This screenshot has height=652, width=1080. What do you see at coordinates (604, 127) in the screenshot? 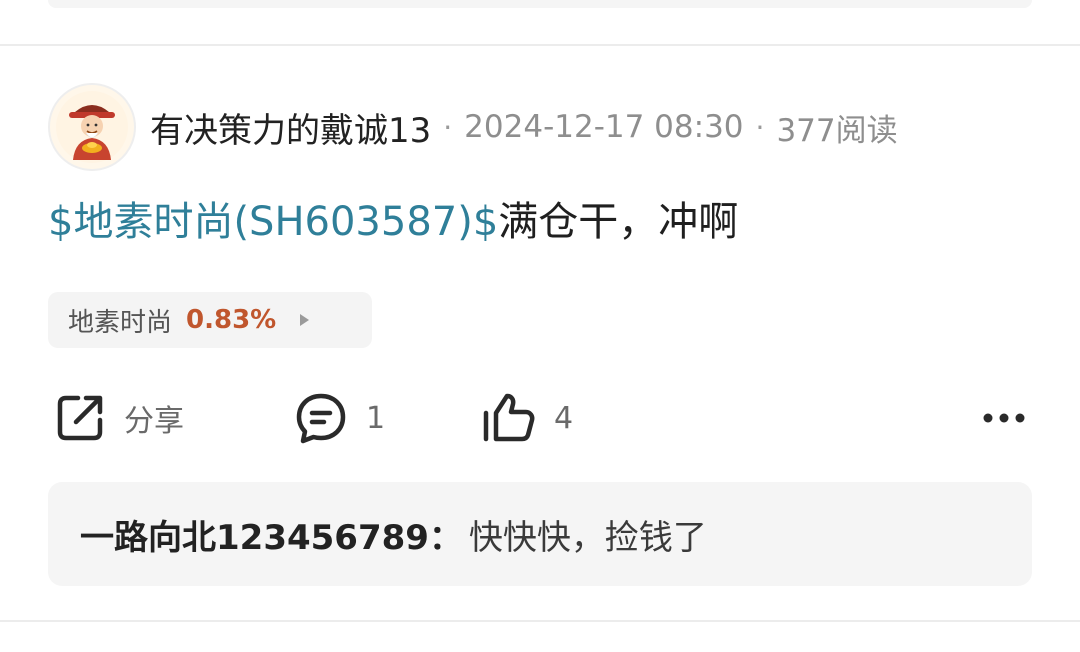
I see `post-date: 2024-12-17 08:30` at bounding box center [604, 127].